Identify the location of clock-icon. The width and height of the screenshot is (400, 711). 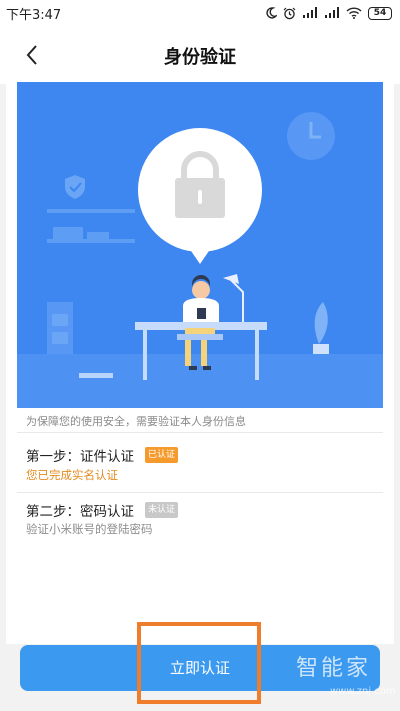
(311, 136).